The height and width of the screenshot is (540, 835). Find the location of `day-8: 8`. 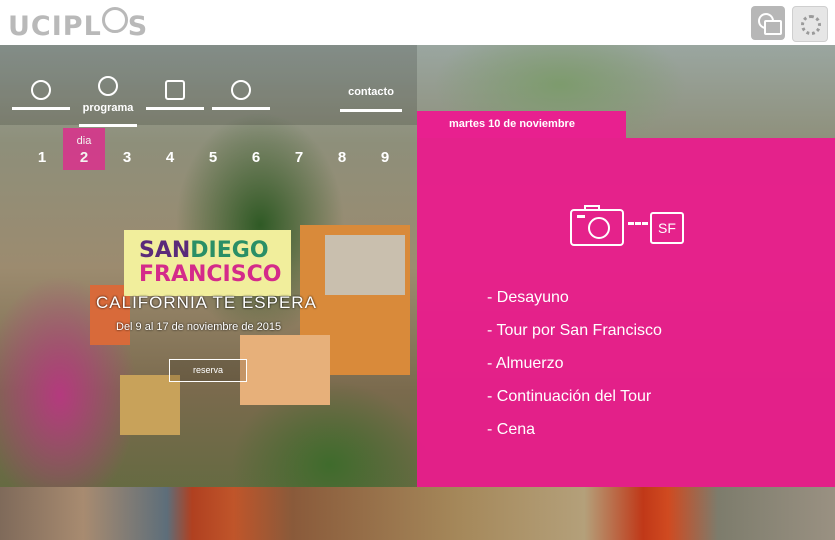

day-8: 8 is located at coordinates (342, 149).